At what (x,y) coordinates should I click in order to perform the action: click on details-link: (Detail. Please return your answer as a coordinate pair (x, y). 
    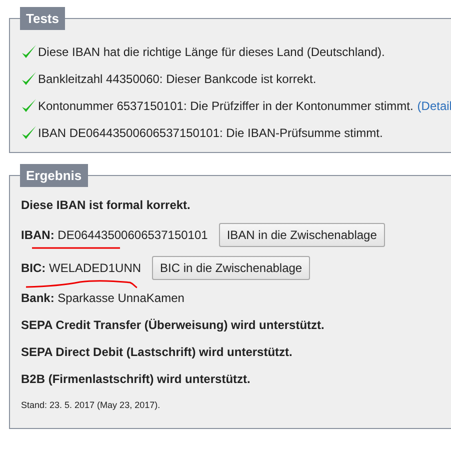
    Looking at the image, I should click on (434, 105).